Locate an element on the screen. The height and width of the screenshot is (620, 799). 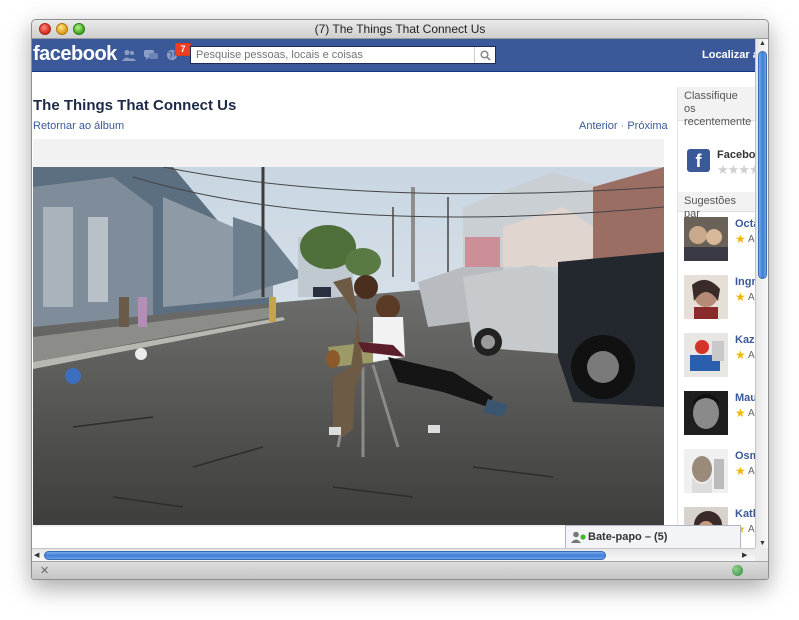
search-box is located at coordinates (343, 55).